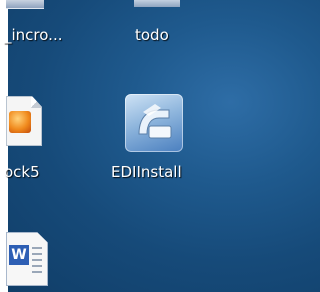  Describe the element at coordinates (157, 3) in the screenshot. I see `todo-folder-icon` at that location.